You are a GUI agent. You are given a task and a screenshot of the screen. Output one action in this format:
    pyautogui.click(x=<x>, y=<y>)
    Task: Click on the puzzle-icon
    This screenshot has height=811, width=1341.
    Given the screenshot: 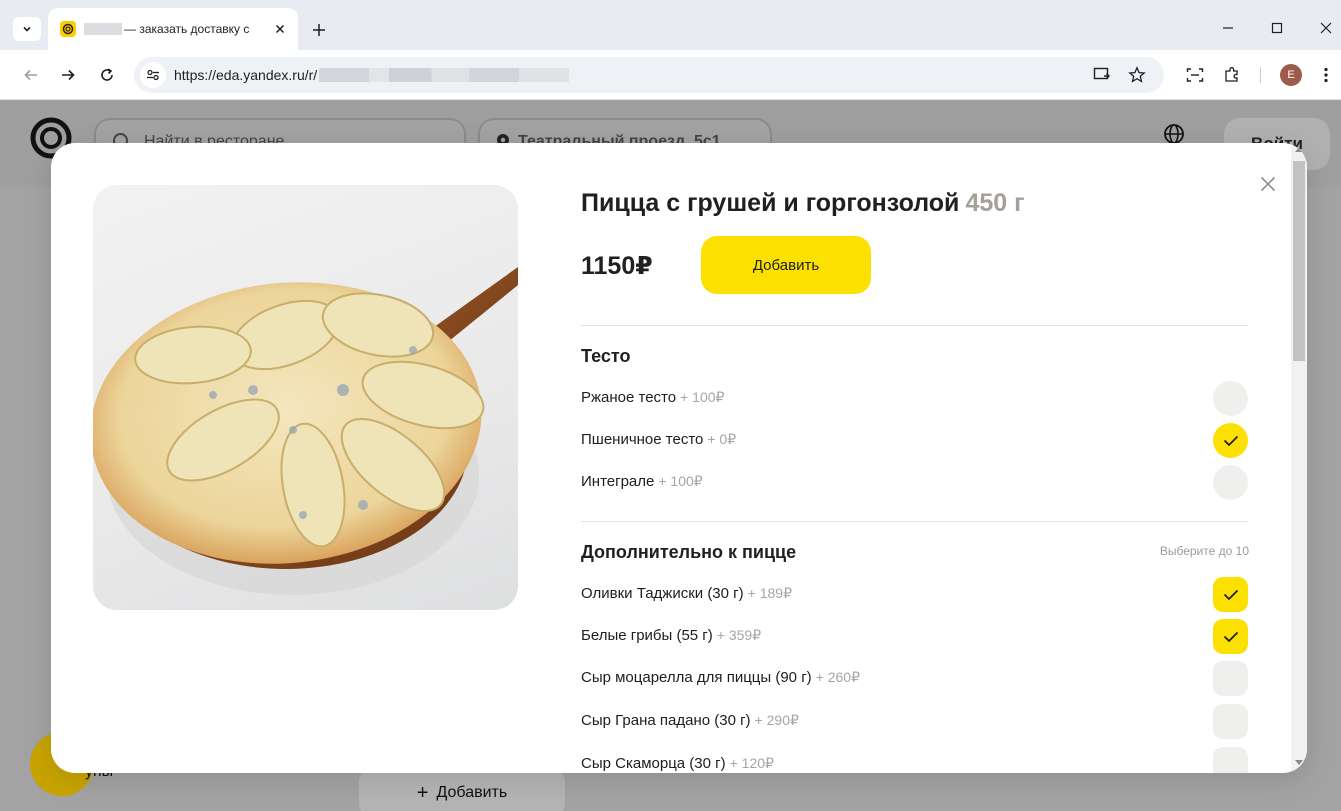 What is the action you would take?
    pyautogui.click(x=1231, y=74)
    